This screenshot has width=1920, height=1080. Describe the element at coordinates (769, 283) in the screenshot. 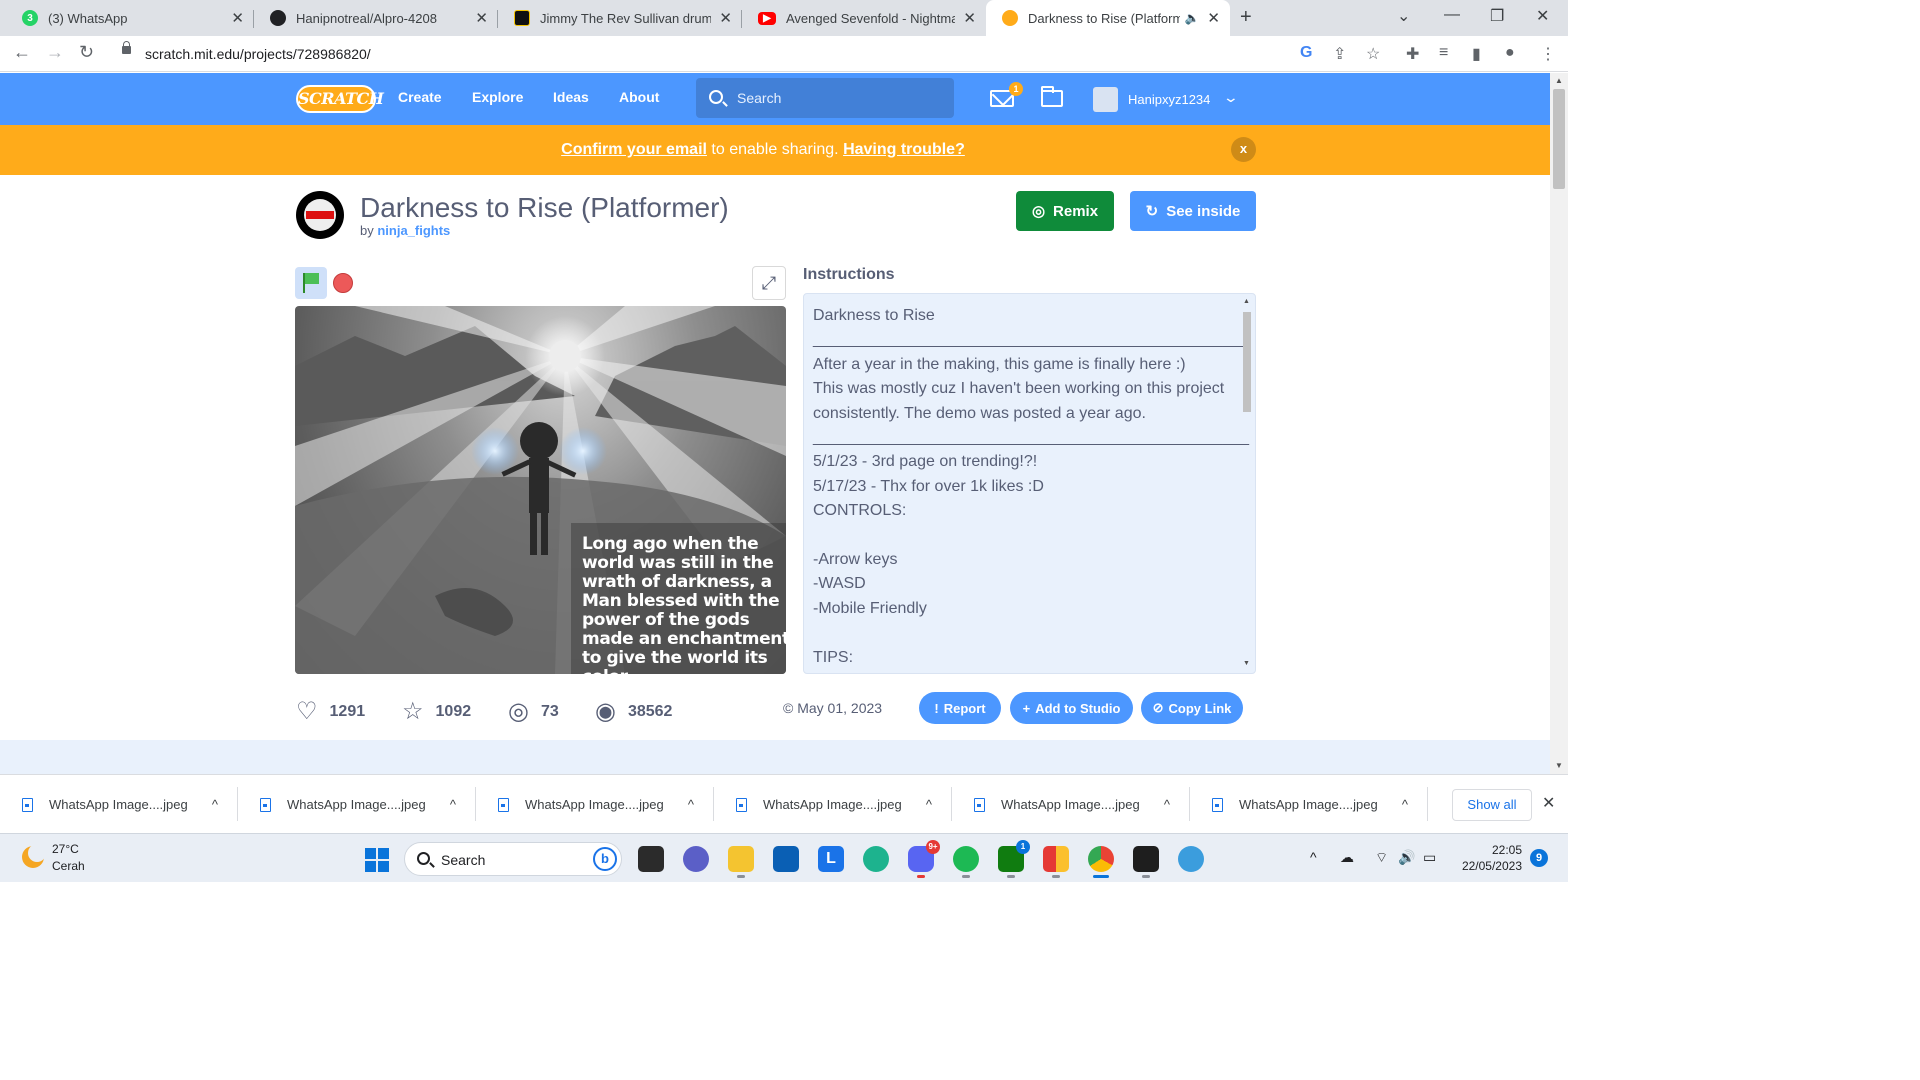

I see `fullscreen-button: ⤢` at that location.